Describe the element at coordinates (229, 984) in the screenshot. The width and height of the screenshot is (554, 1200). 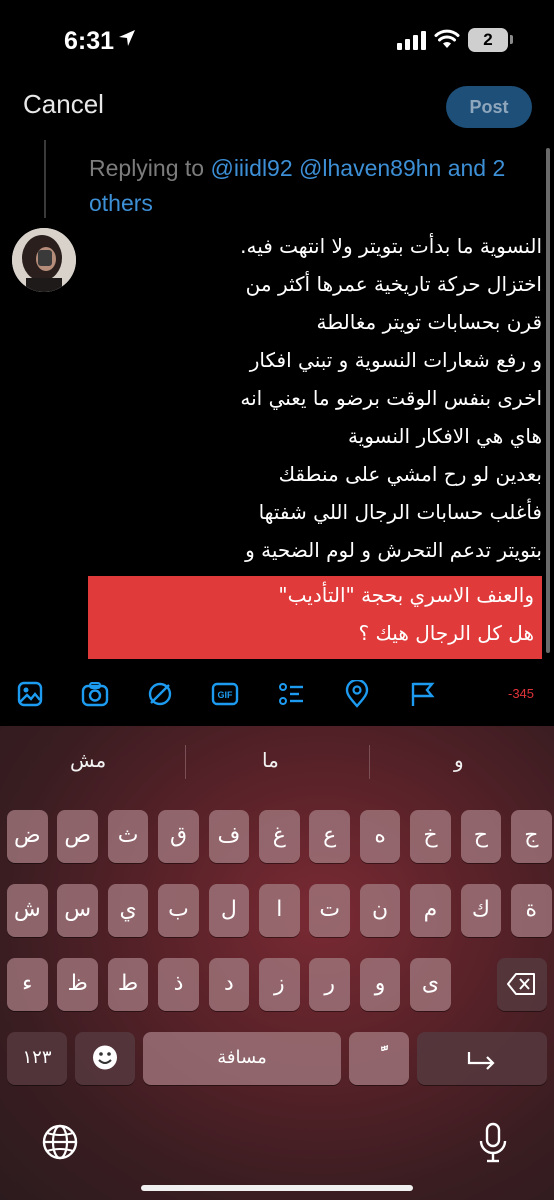
I see `letter-key: د` at that location.